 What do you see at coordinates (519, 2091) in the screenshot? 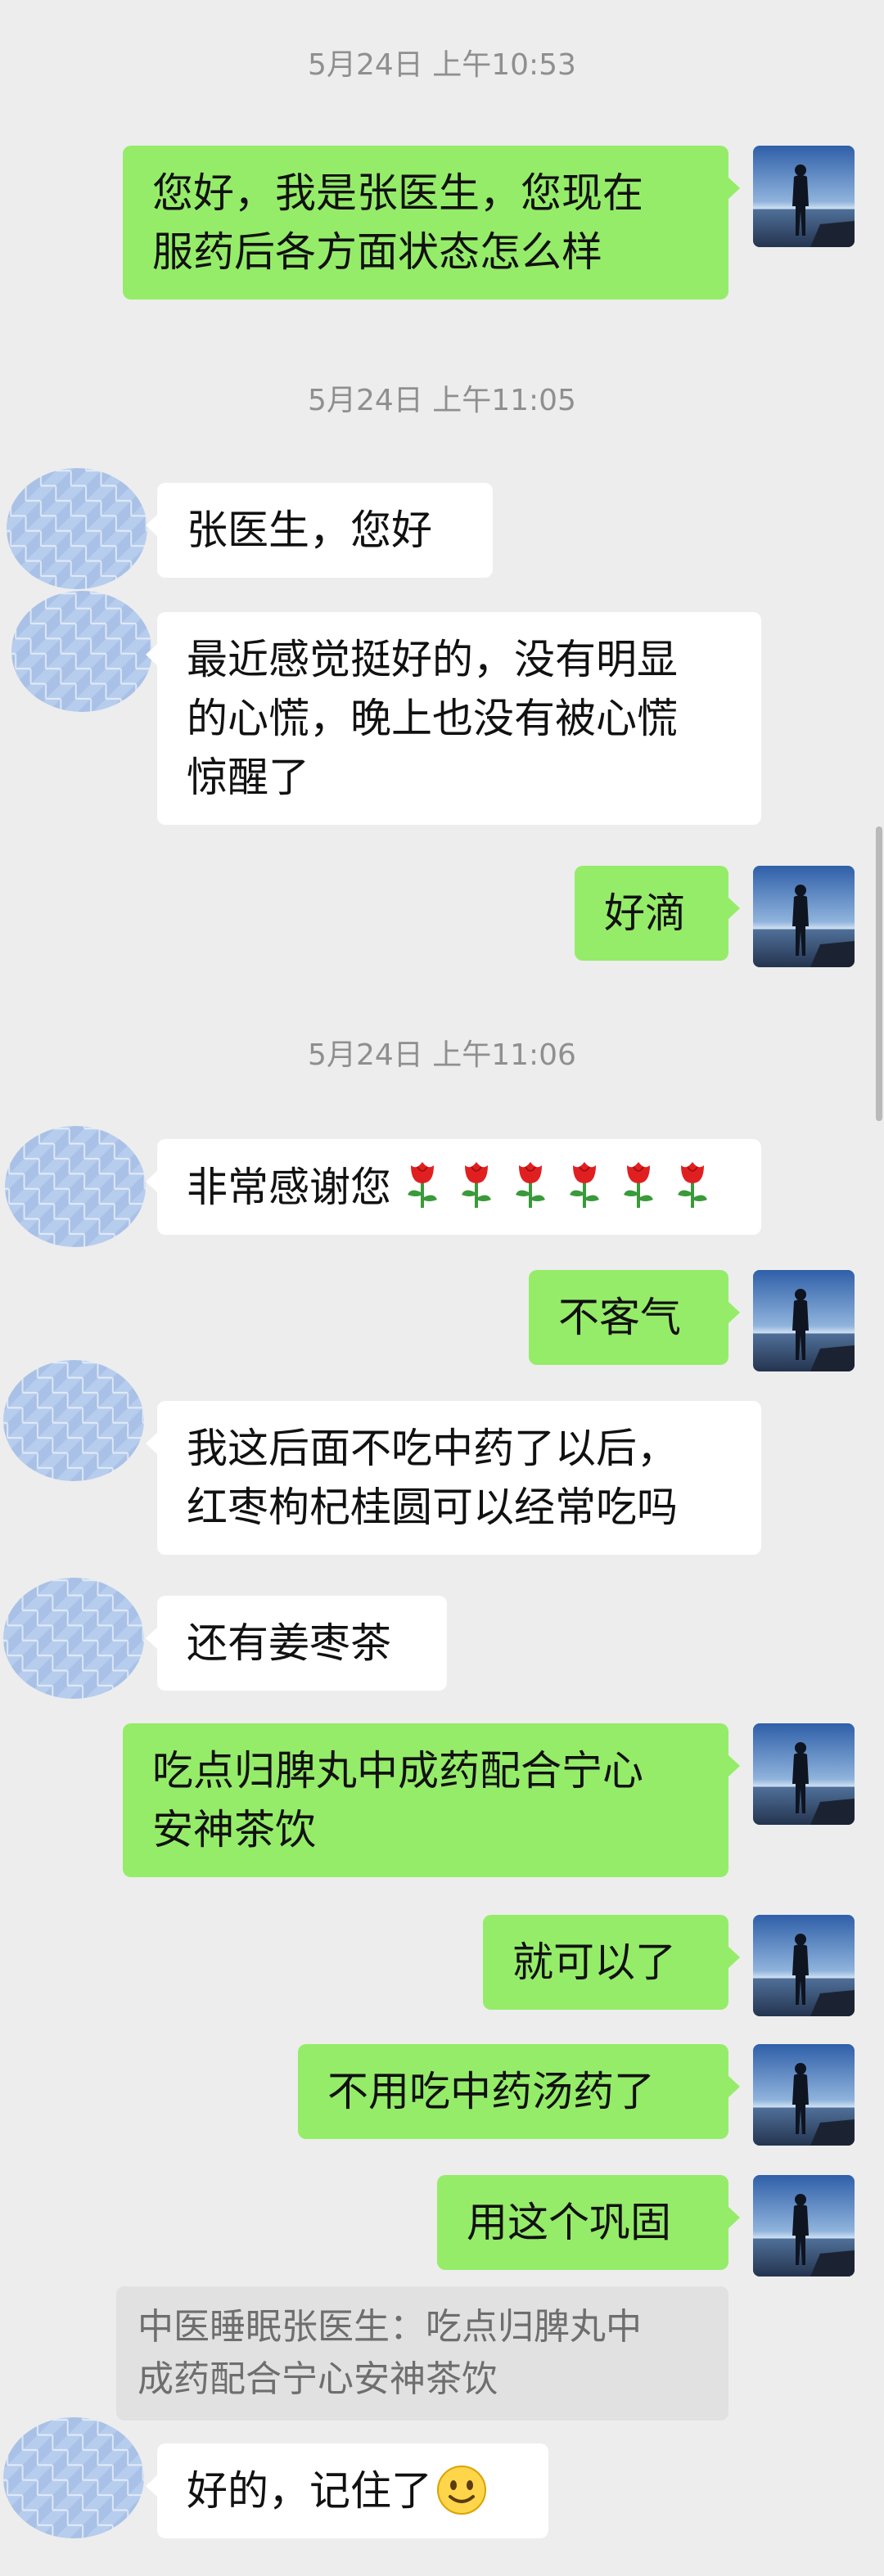
I see `message-bubble-sent: 不用吃中药汤药了` at bounding box center [519, 2091].